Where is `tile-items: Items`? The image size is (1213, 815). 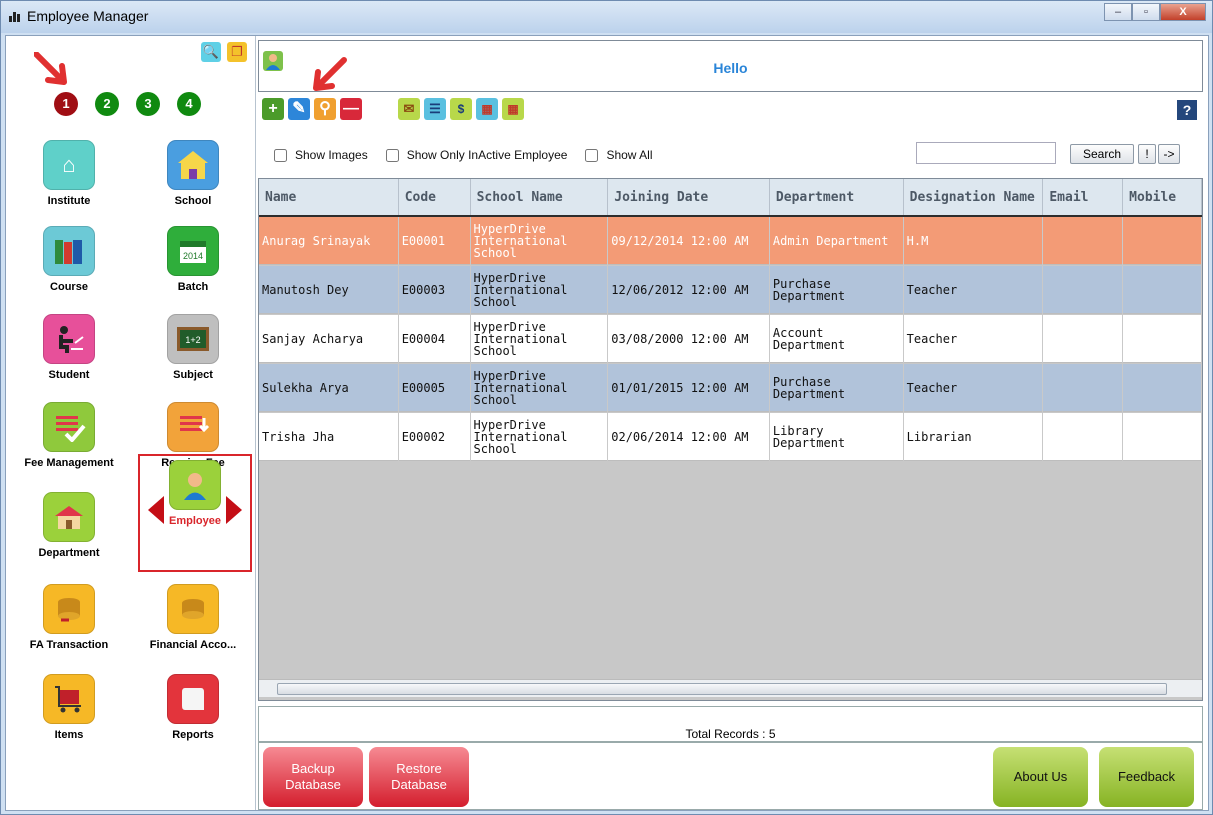
tile-items: Items is located at coordinates (69, 707).